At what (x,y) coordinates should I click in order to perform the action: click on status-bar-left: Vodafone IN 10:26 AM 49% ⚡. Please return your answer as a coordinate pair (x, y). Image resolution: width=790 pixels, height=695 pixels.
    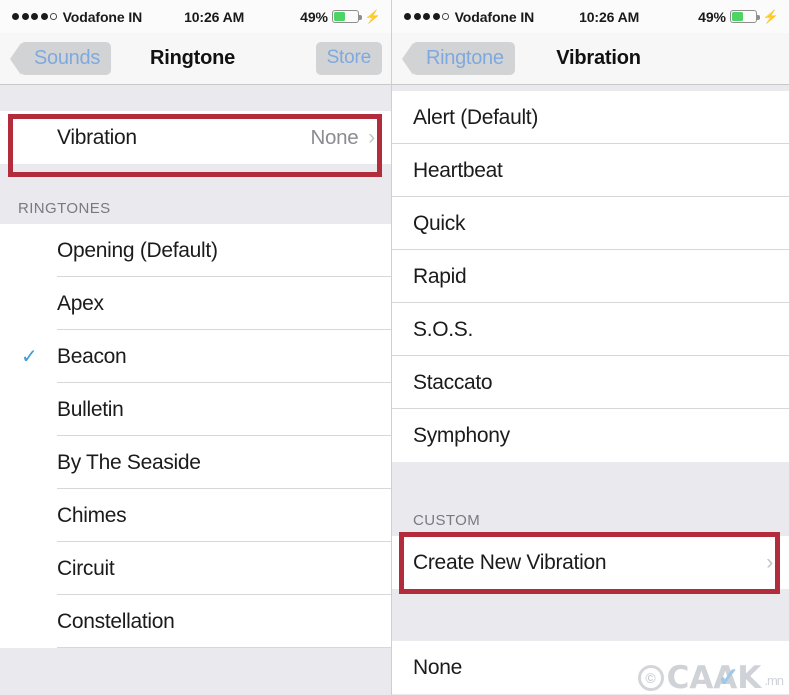
    Looking at the image, I should click on (195, 16).